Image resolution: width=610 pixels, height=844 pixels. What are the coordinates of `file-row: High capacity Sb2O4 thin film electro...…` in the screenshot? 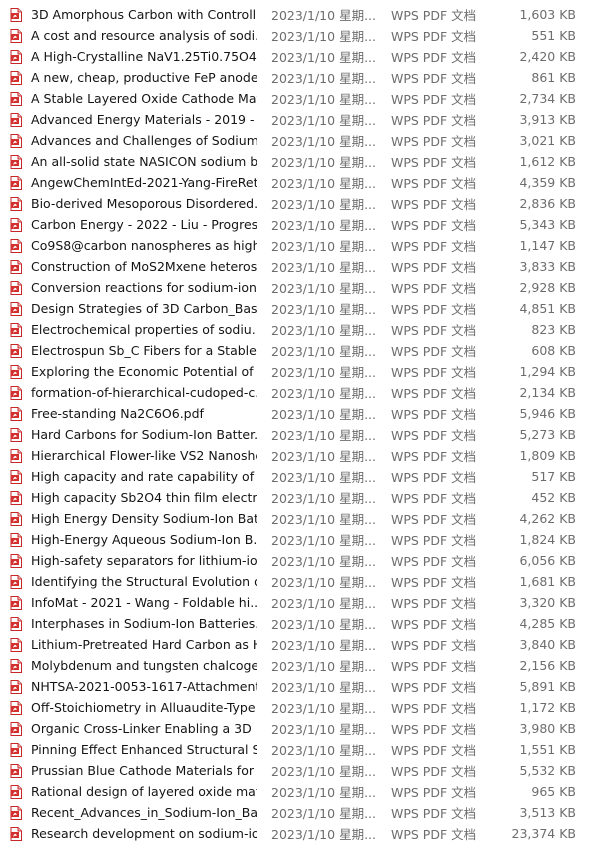 It's located at (305, 497).